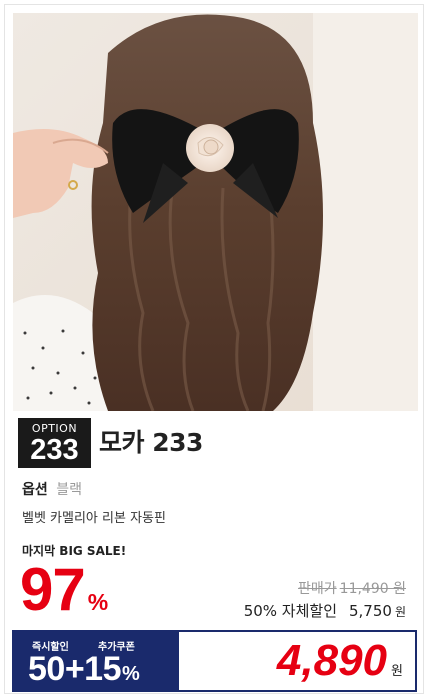 The height and width of the screenshot is (700, 430). I want to click on original-price: 판매가 11,490 원, so click(352, 588).